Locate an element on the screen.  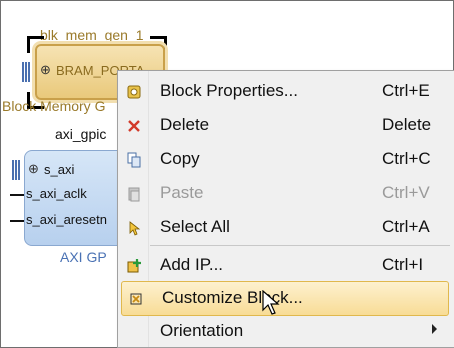
menu-item-shortcut: Ctrl+V is located at coordinates (406, 192).